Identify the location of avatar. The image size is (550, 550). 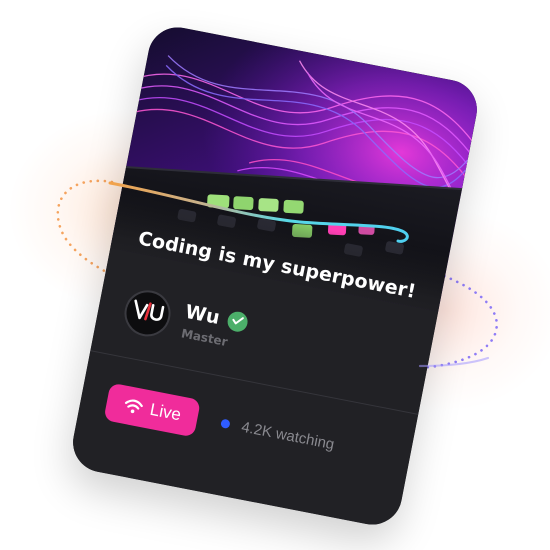
(147, 313).